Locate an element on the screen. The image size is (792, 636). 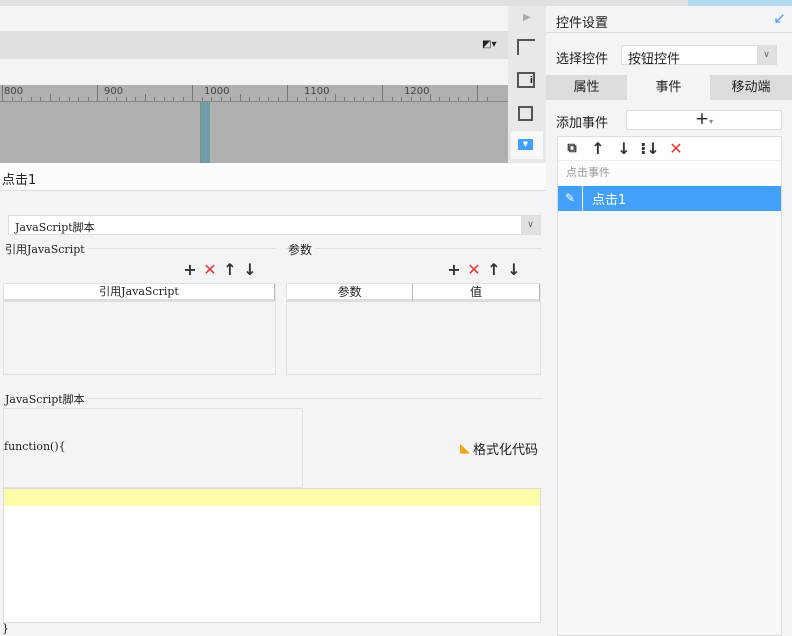
ruler-label: 1100 is located at coordinates (317, 91).